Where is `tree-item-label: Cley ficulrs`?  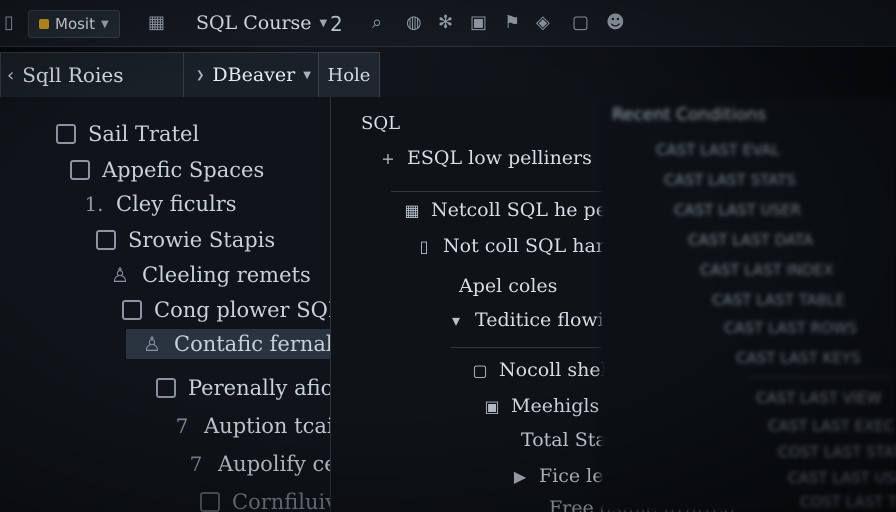
tree-item-label: Cley ficulrs is located at coordinates (176, 204).